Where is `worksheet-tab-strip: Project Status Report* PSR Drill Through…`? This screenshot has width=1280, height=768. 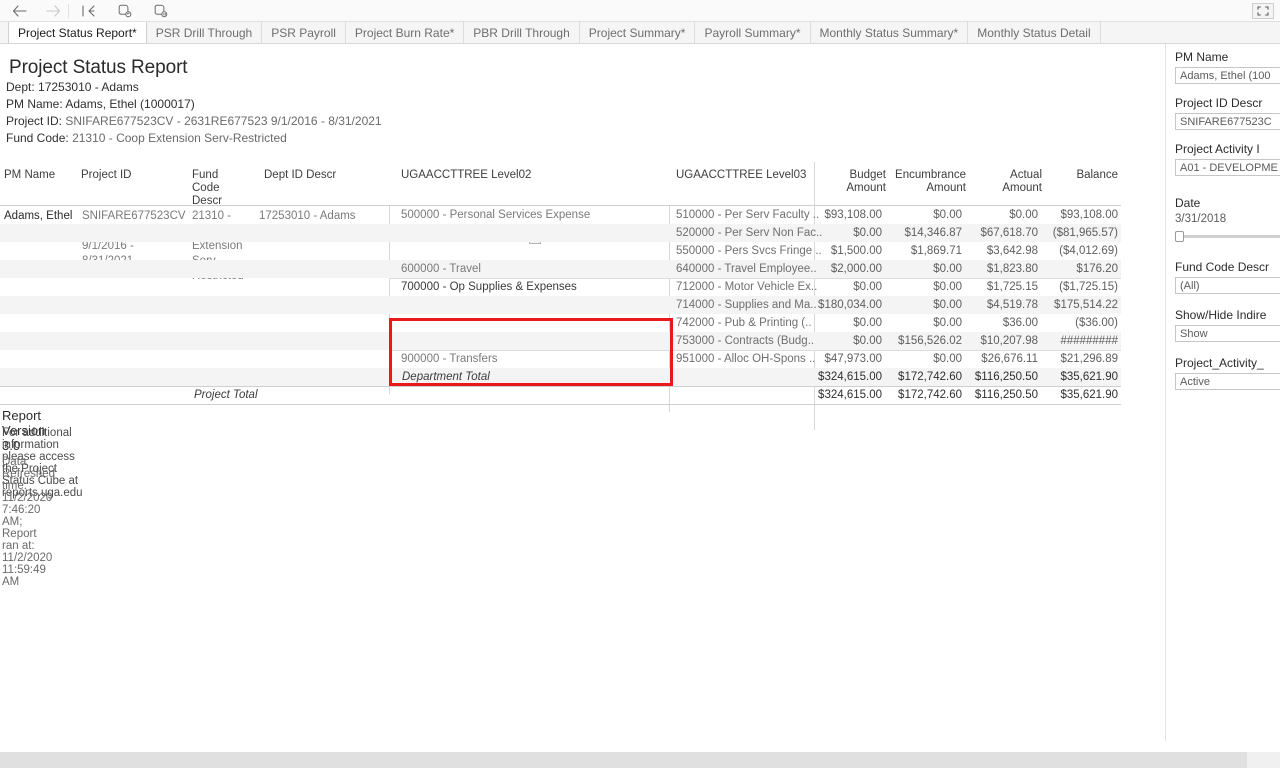 worksheet-tab-strip: Project Status Report* PSR Drill Through… is located at coordinates (640, 33).